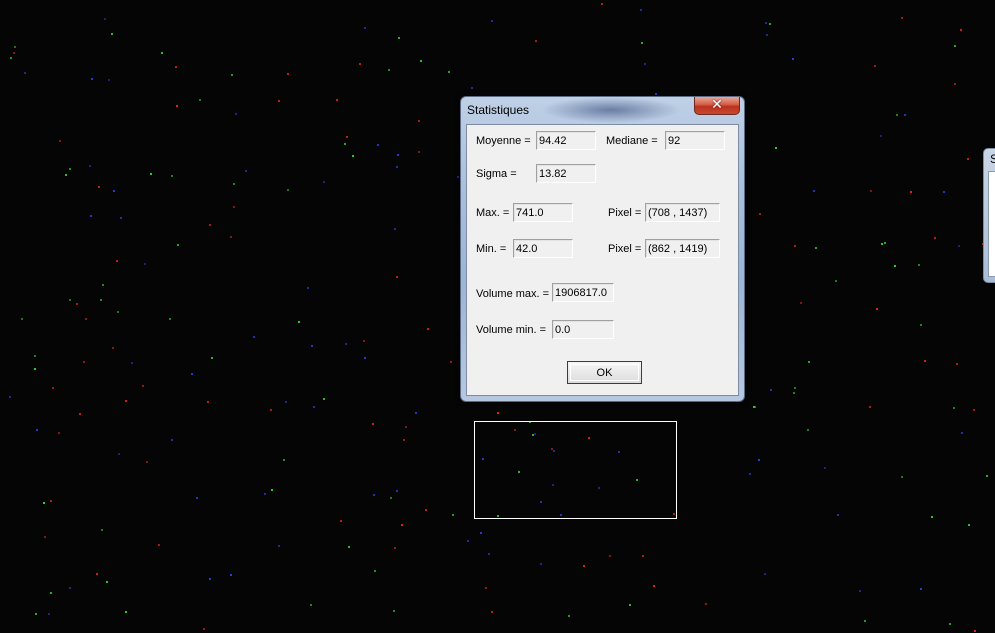 Image resolution: width=995 pixels, height=633 pixels. I want to click on background-window: S, so click(989, 215).